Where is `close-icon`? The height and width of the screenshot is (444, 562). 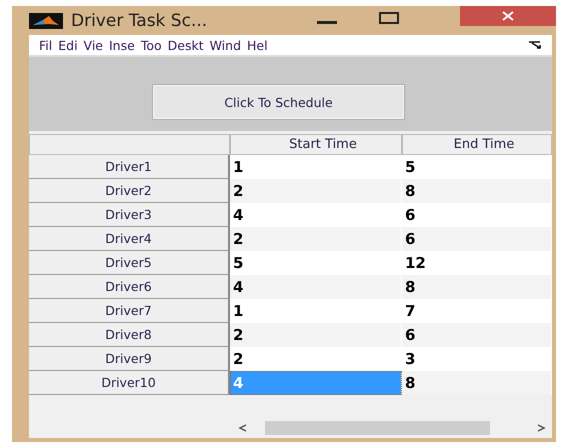
close-icon is located at coordinates (508, 16).